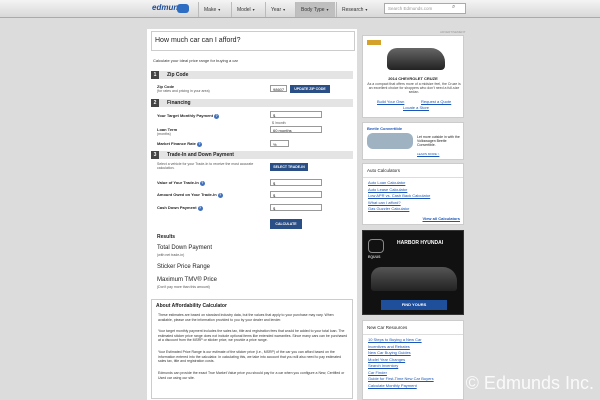 Image resolution: width=600 pixels, height=400 pixels. What do you see at coordinates (184, 267) in the screenshot?
I see `result-sticker-range: Sticker Price Range` at bounding box center [184, 267].